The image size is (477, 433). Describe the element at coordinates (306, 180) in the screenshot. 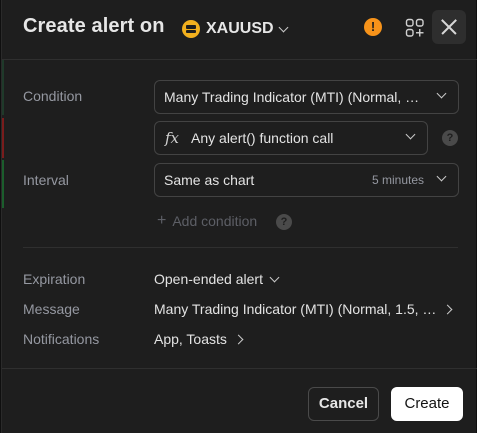

I see `interval-select: Same as chart 5 minutes` at that location.